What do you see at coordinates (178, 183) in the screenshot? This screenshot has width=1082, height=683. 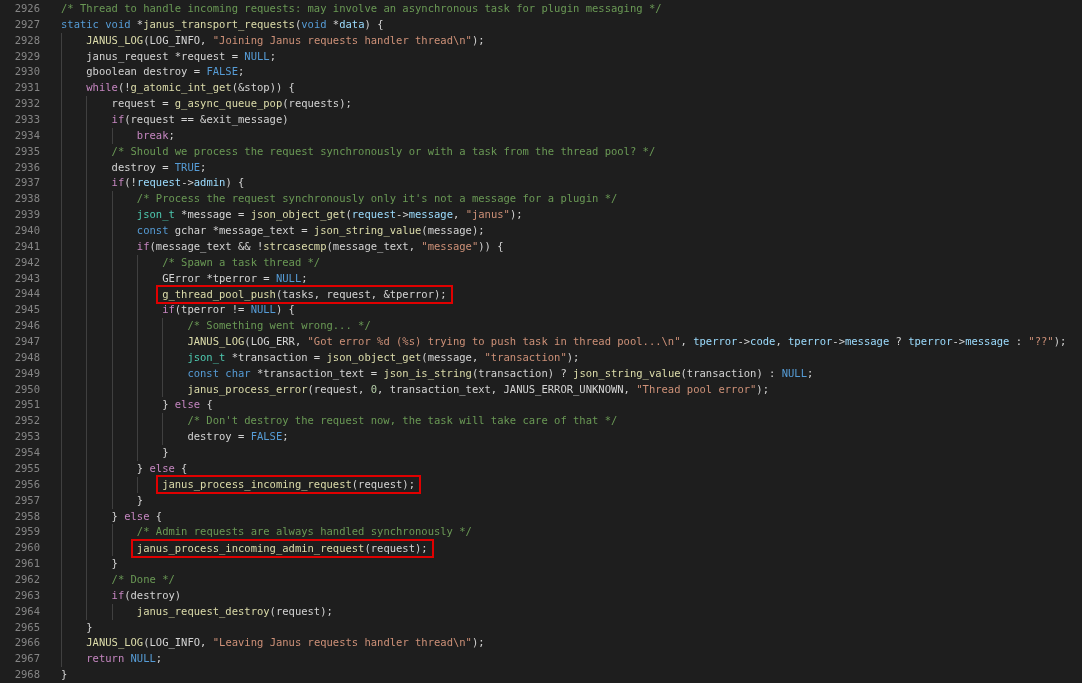 I see `code-line: if(!request->admin) {` at bounding box center [178, 183].